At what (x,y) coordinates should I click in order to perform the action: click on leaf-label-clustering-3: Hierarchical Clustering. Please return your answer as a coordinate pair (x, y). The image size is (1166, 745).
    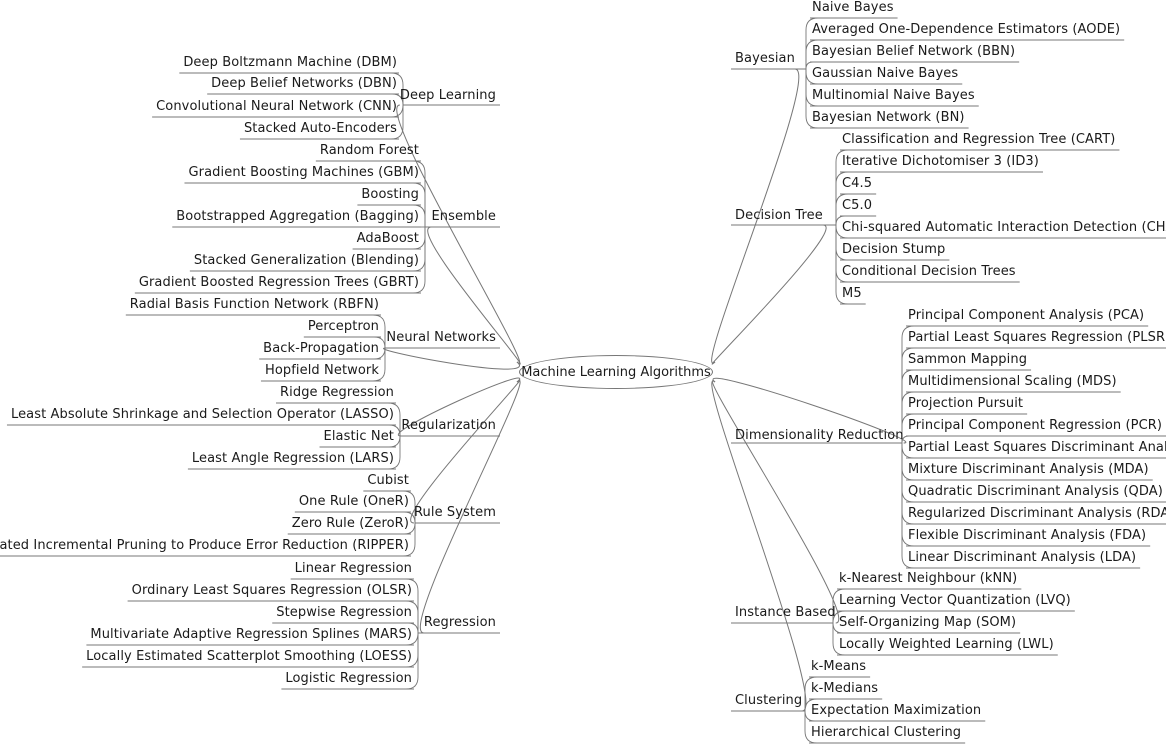
    Looking at the image, I should click on (886, 732).